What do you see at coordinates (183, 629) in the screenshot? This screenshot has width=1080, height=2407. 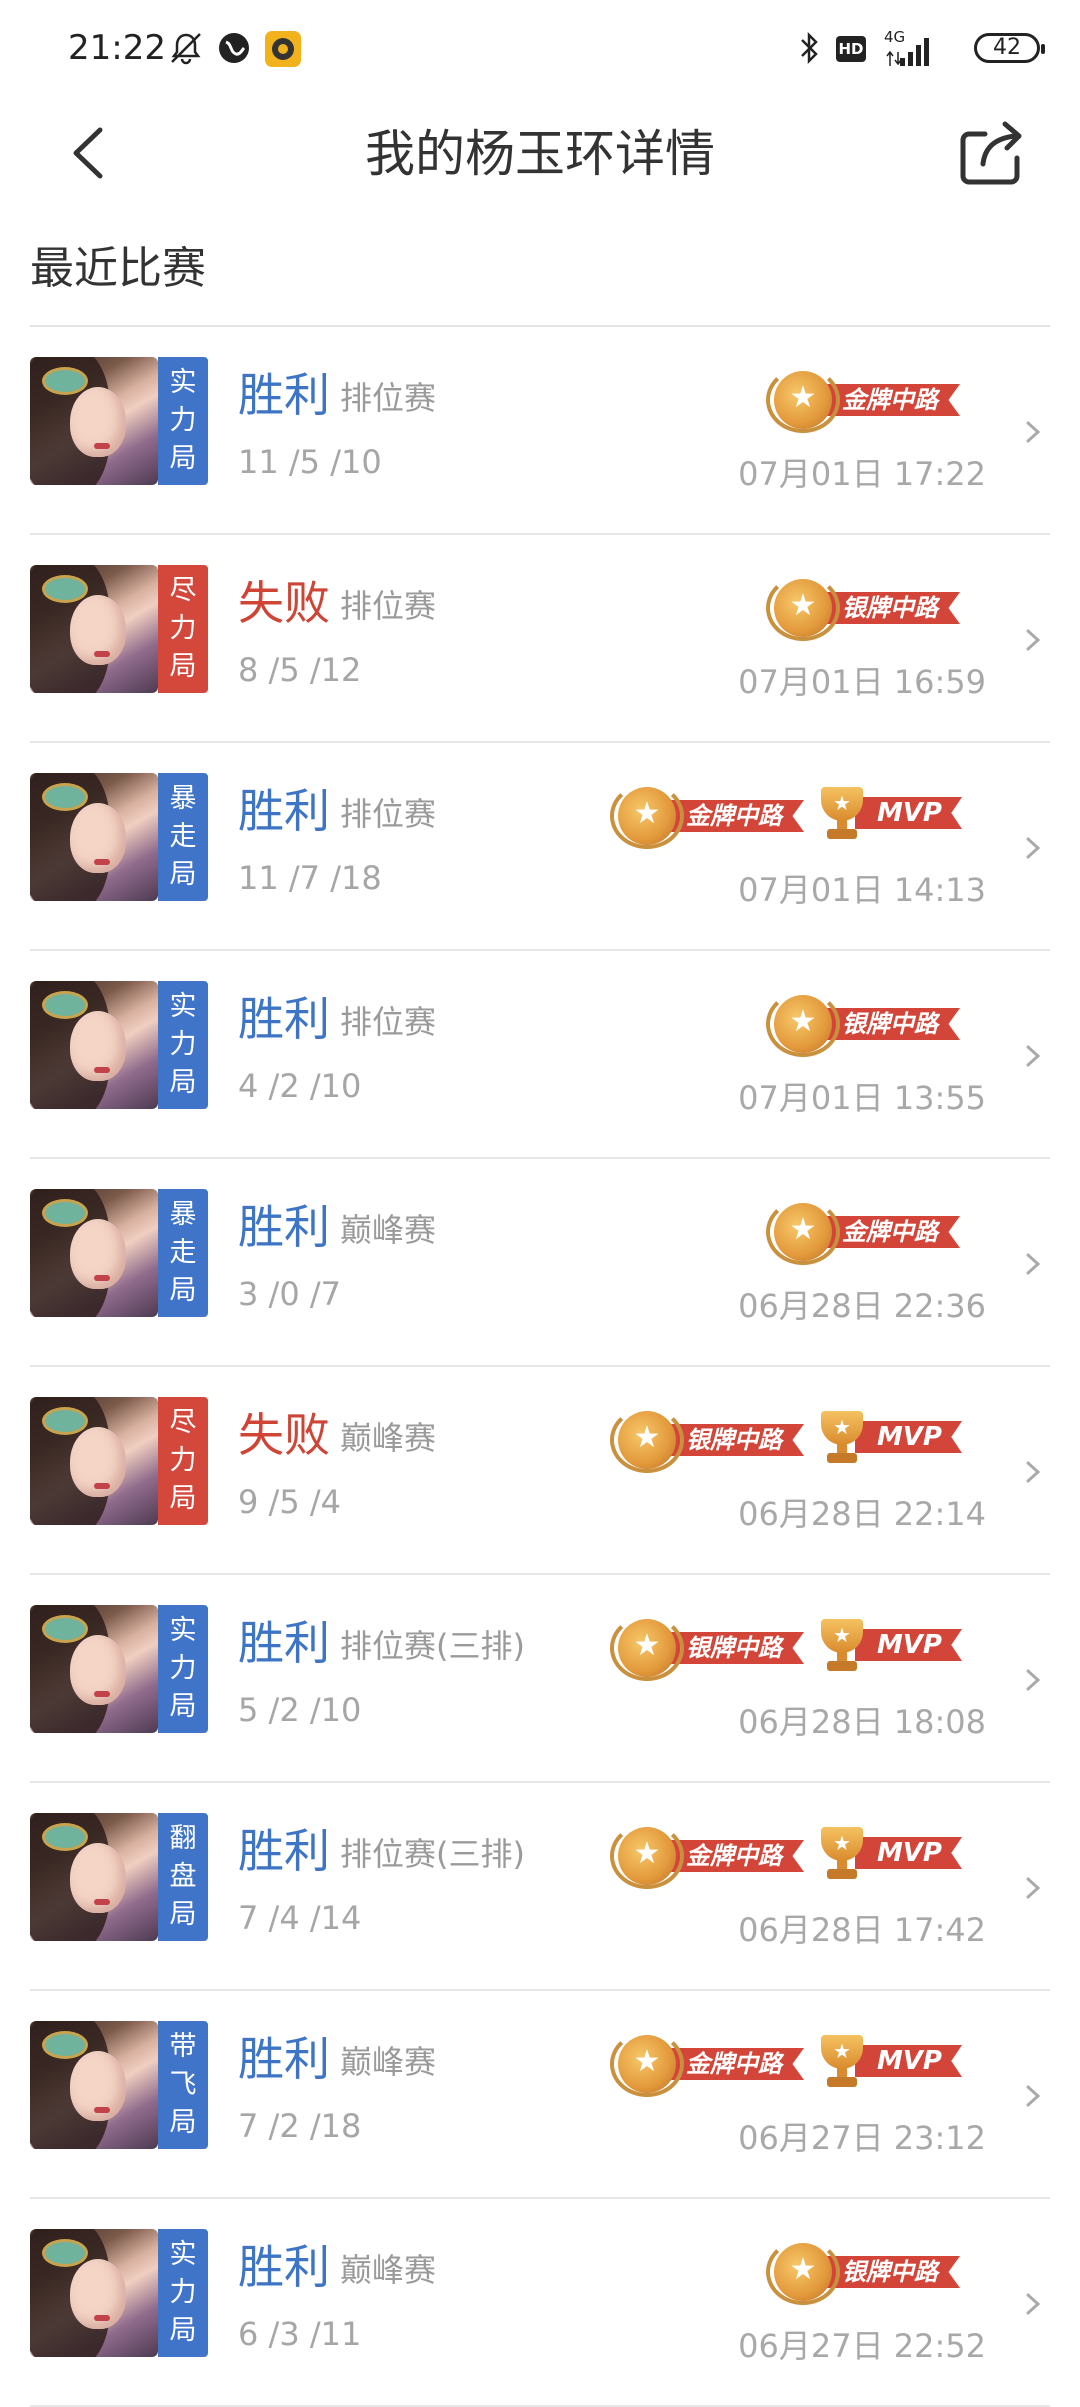 I see `match-tag: 尽力局` at bounding box center [183, 629].